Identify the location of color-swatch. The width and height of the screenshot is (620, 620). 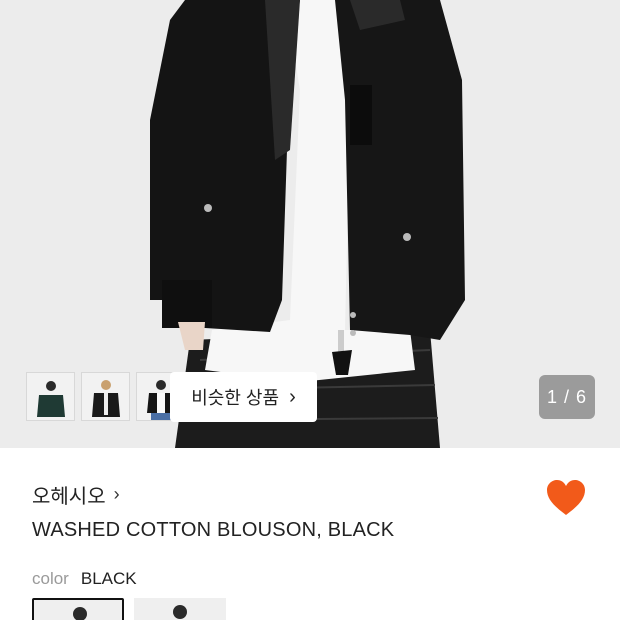
(180, 609).